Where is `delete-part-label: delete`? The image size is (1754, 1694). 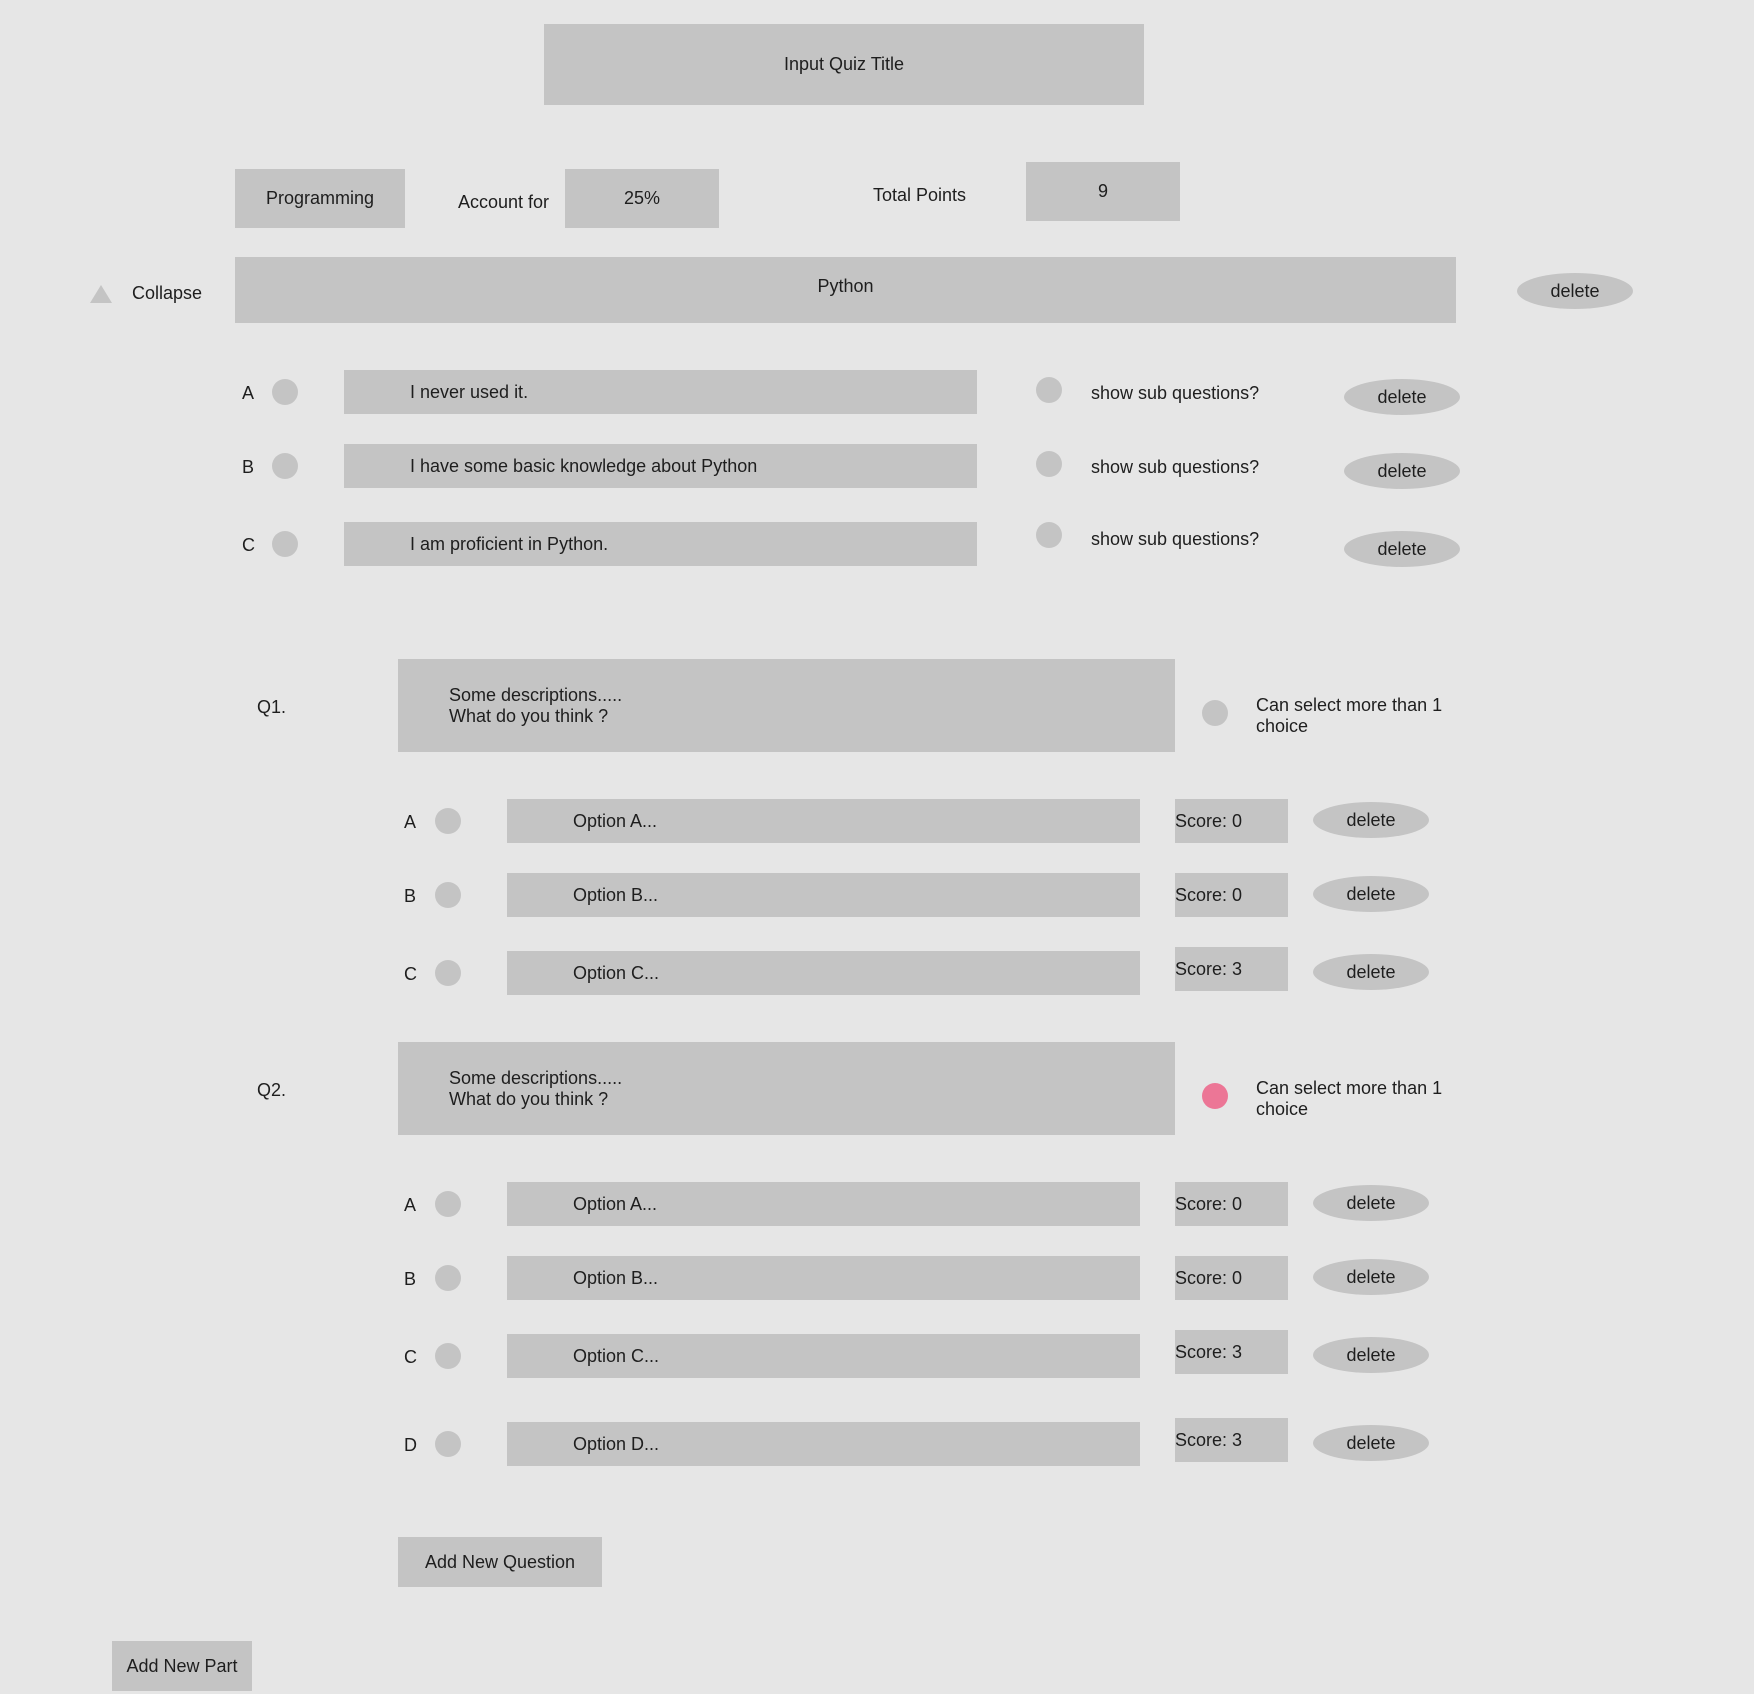 delete-part-label: delete is located at coordinates (1575, 290).